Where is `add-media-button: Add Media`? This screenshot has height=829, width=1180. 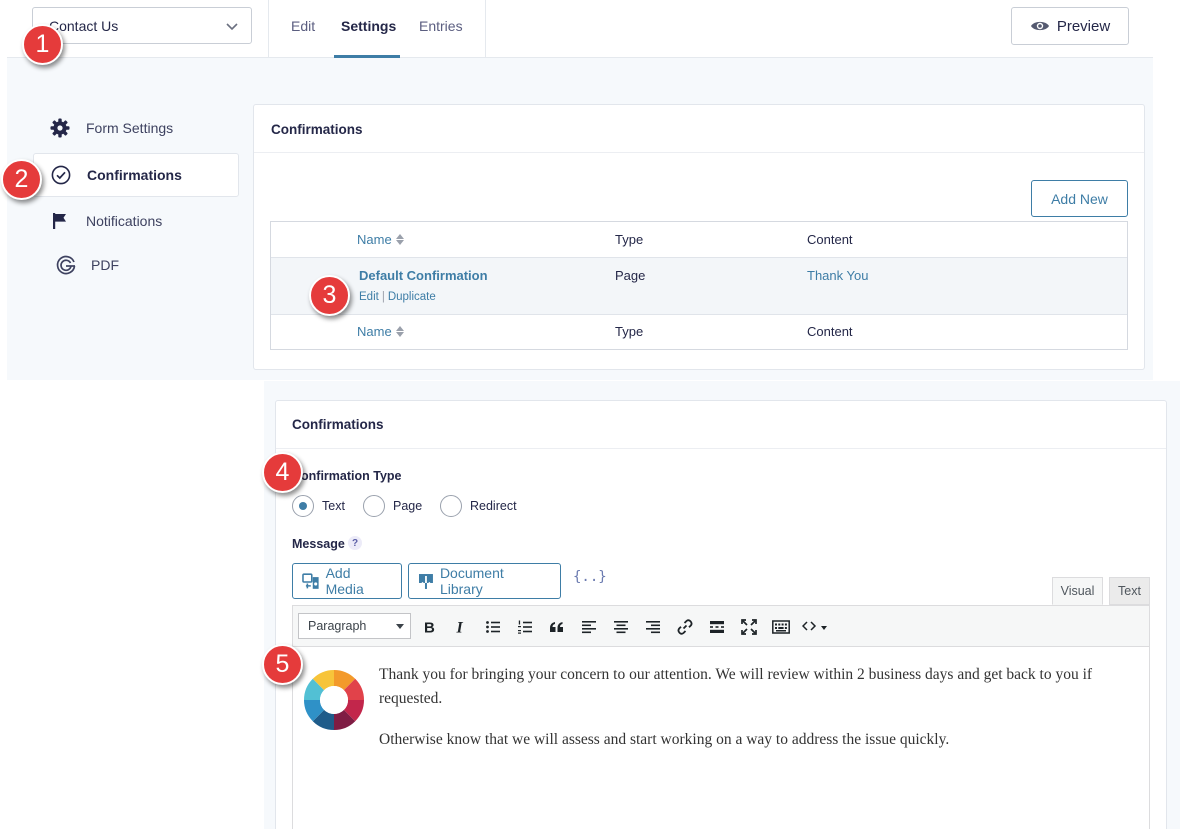 add-media-button: Add Media is located at coordinates (347, 581).